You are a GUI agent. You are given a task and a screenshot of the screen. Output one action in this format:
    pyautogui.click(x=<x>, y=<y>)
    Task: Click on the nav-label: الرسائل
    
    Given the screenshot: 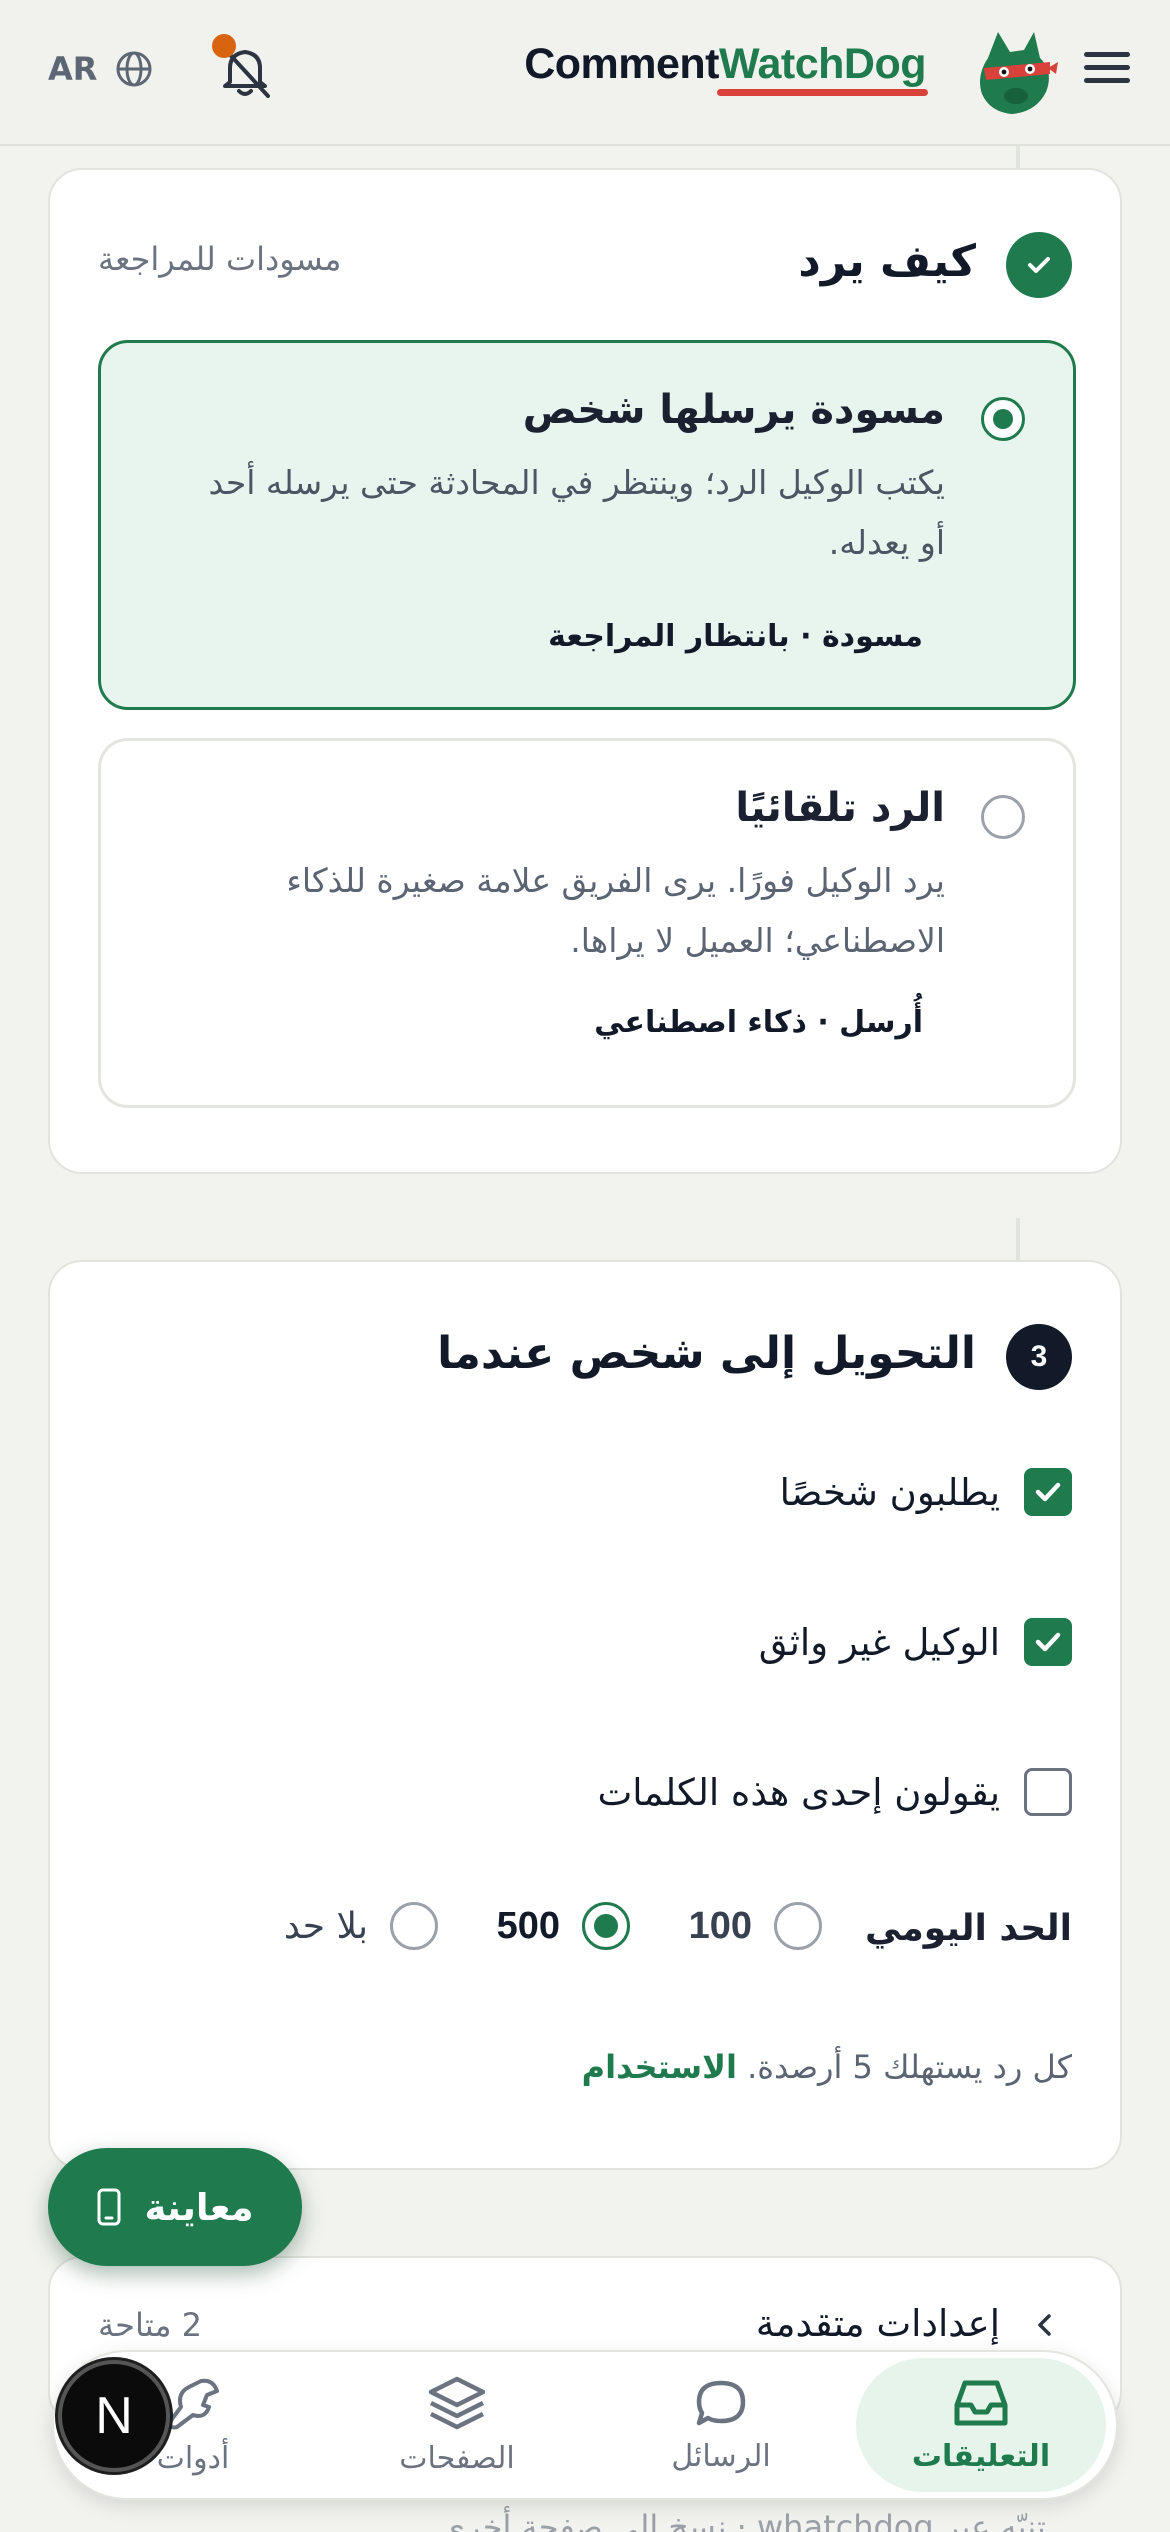 What is the action you would take?
    pyautogui.click(x=721, y=2456)
    